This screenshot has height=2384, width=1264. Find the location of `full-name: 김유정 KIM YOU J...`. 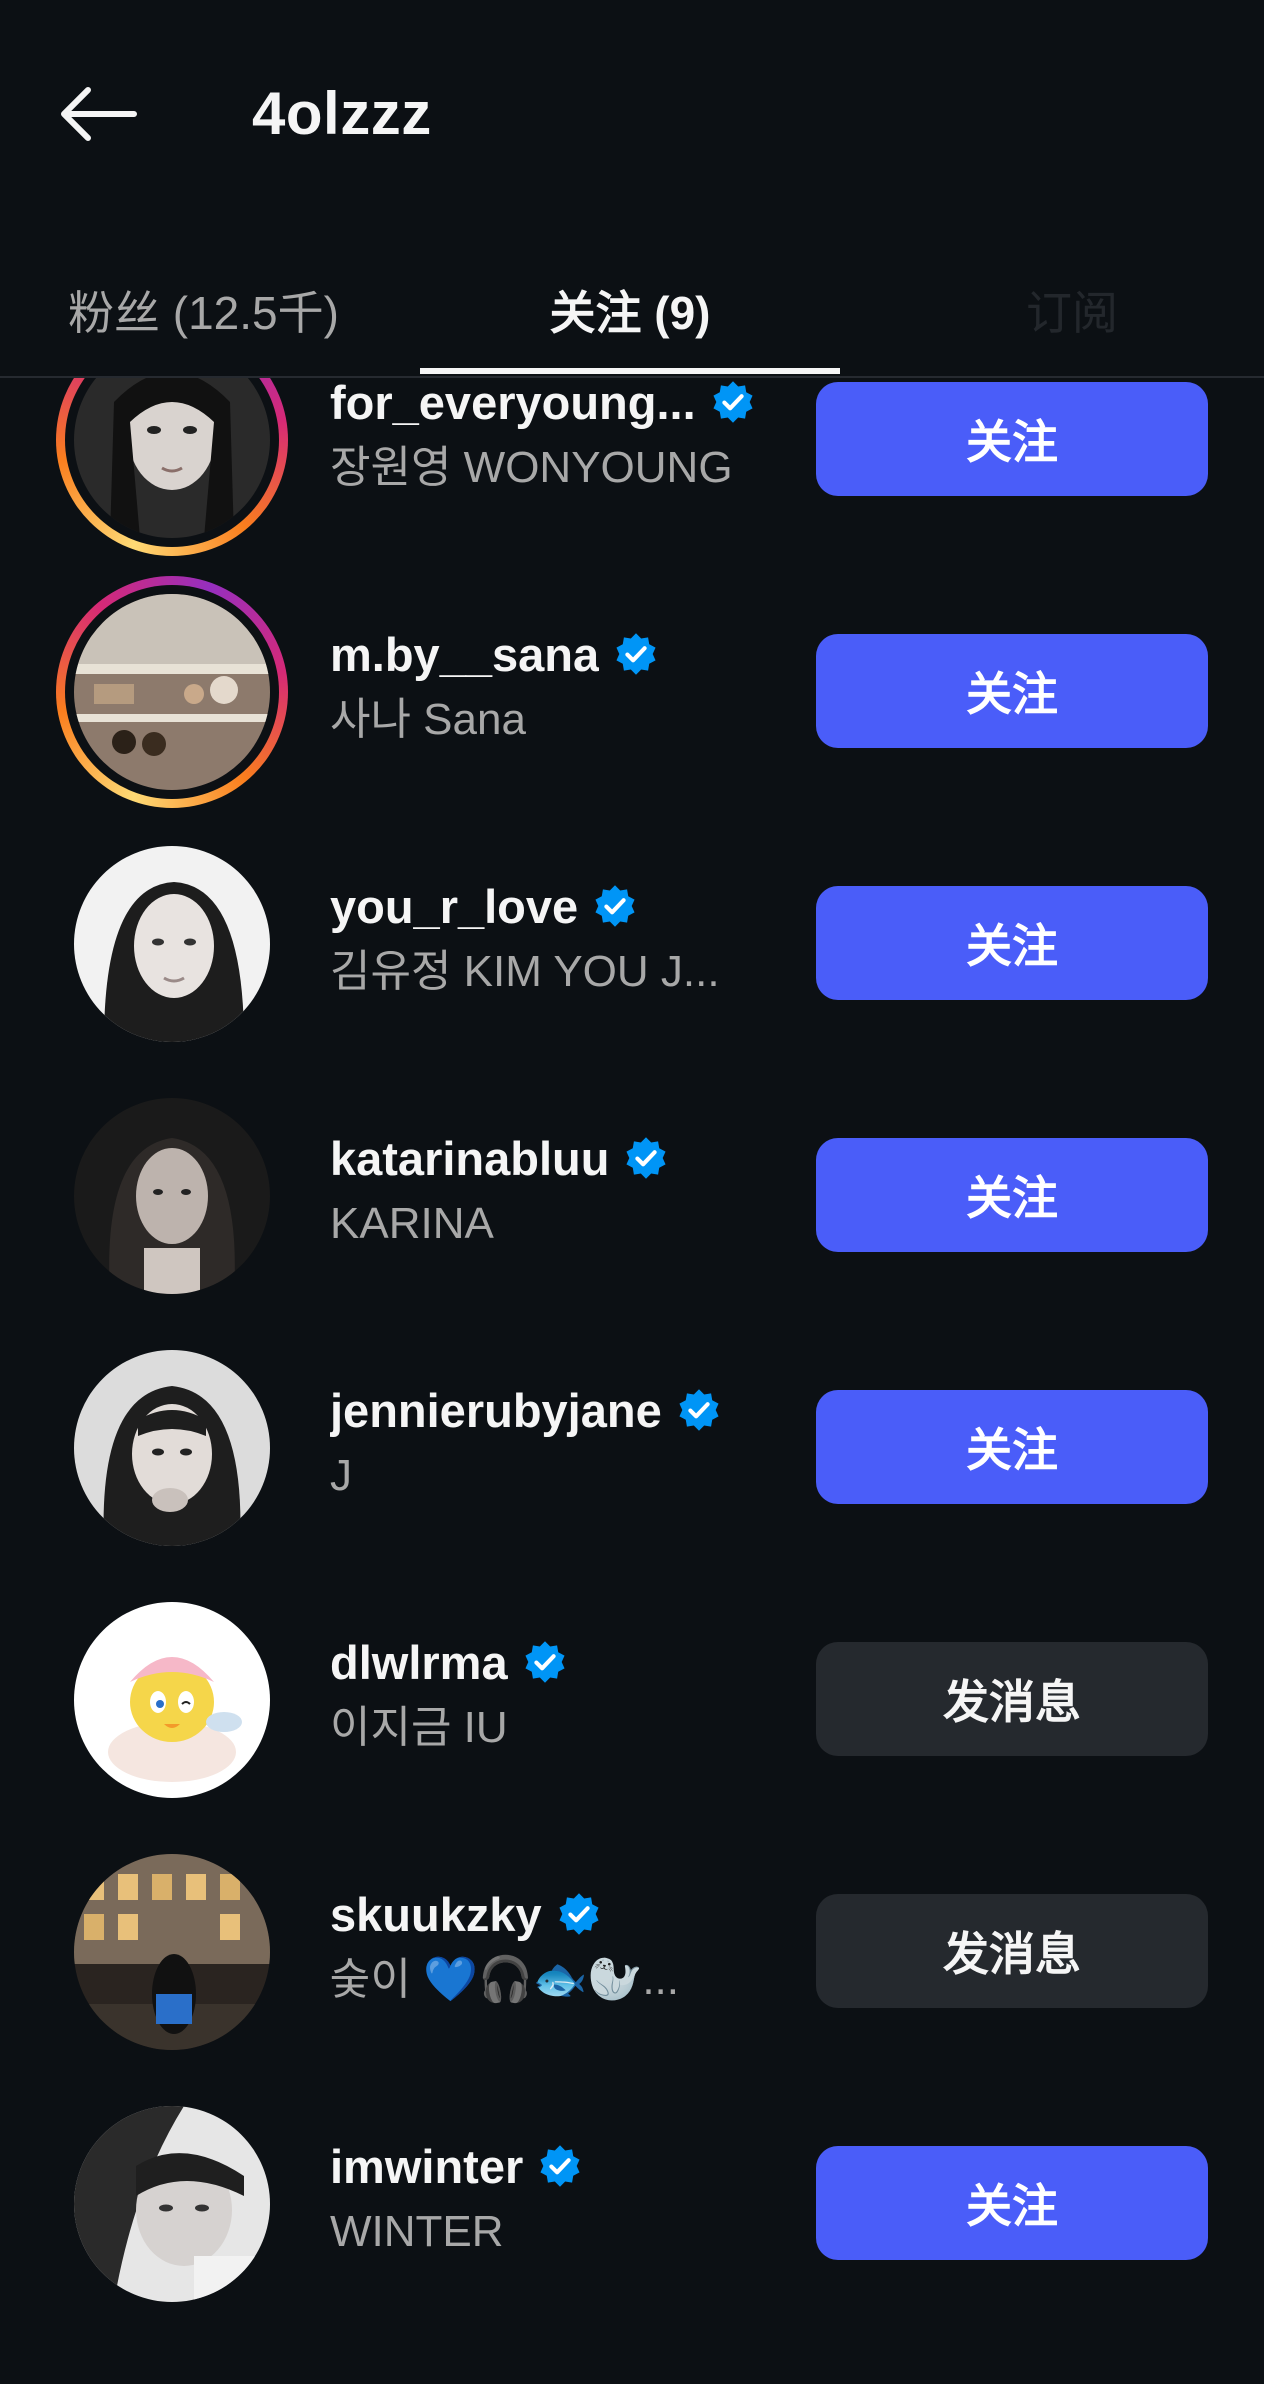

full-name: 김유정 KIM YOU J... is located at coordinates (525, 971).